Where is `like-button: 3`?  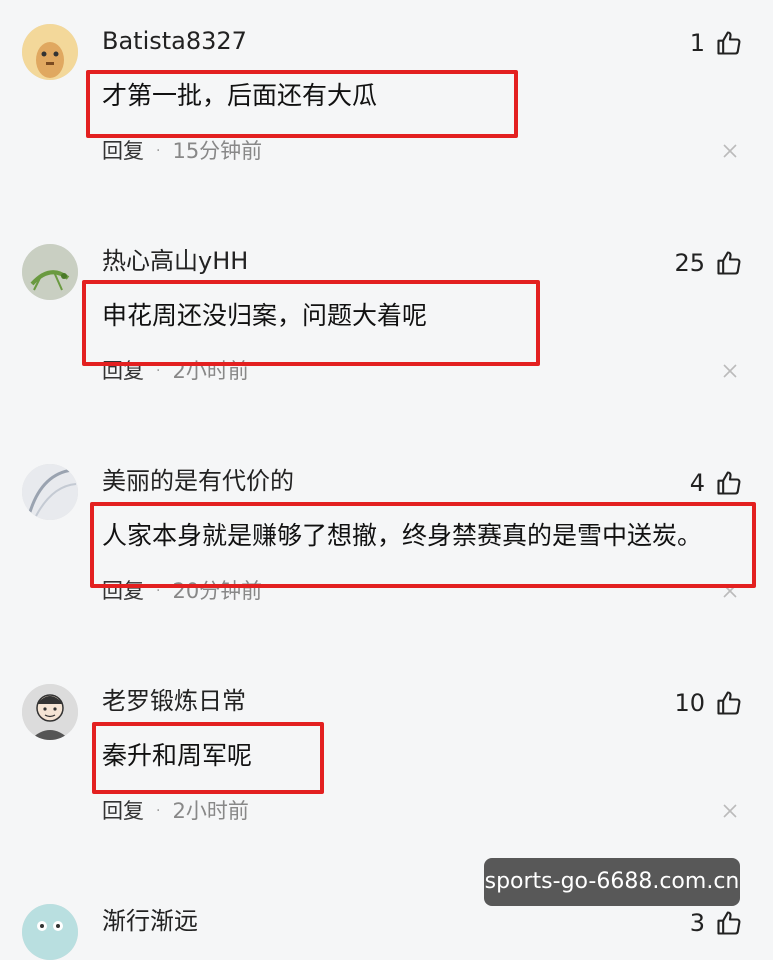
like-button: 3 is located at coordinates (716, 923).